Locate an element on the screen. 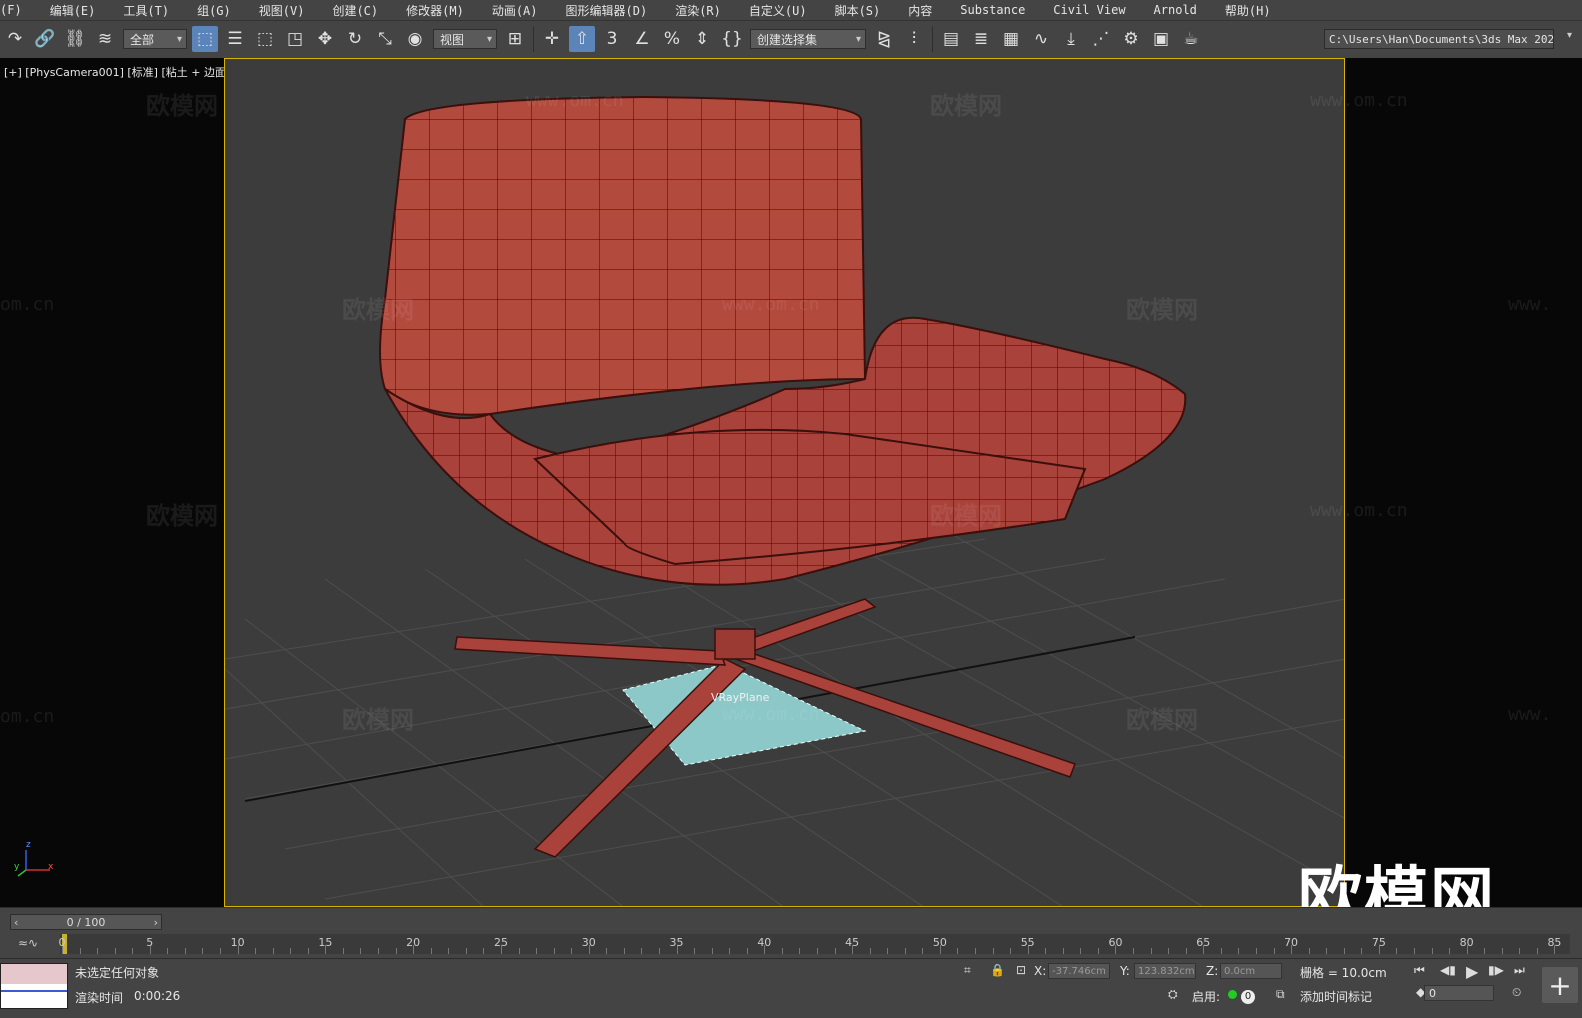  absolute-relative-toggle-icon: ⊡ is located at coordinates (1021, 970).